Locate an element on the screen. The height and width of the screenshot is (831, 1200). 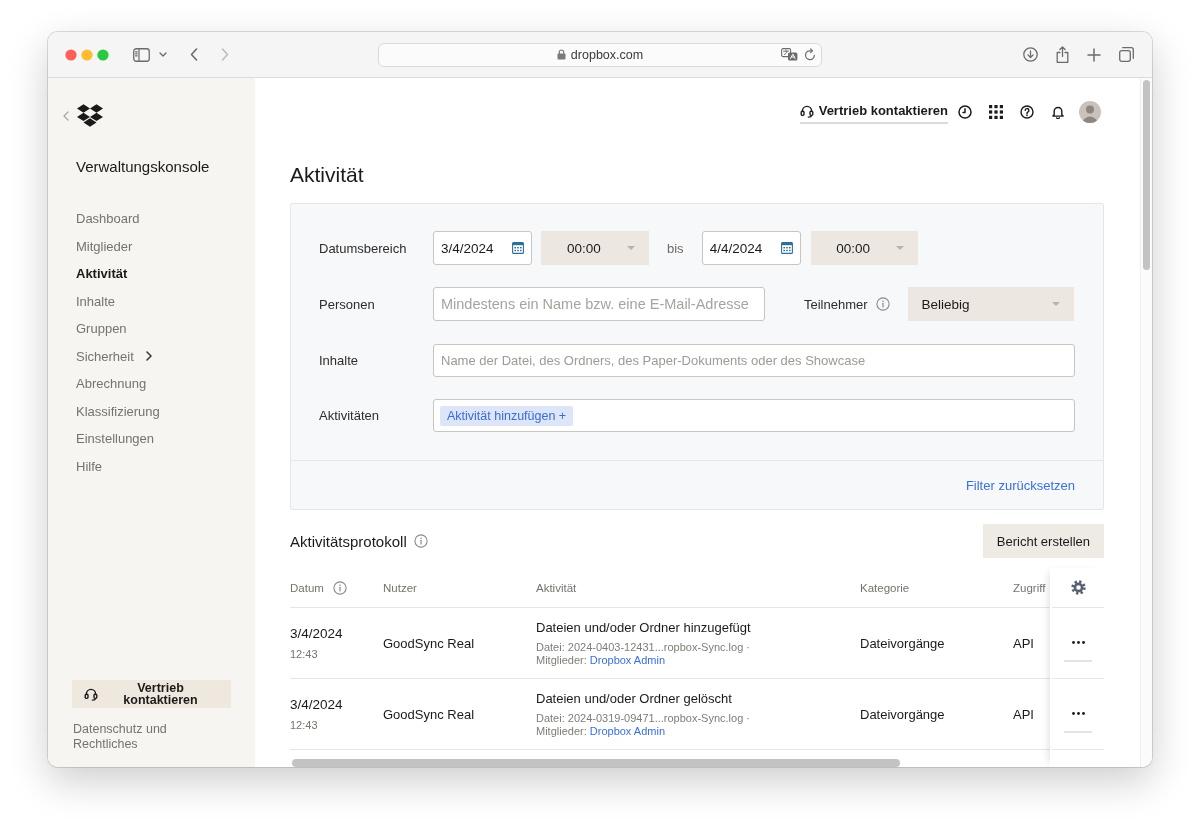
column-header: Datum is located at coordinates (307, 587).